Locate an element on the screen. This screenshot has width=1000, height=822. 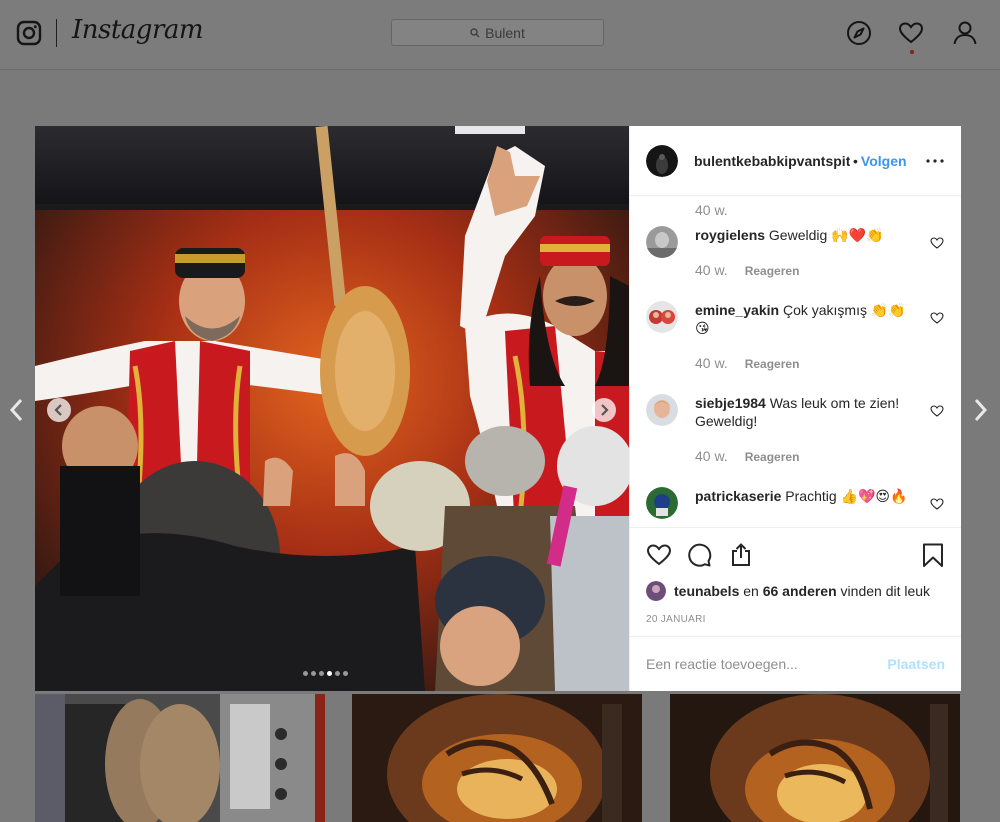
likes-suffix: vinden dit leuk is located at coordinates (885, 591).